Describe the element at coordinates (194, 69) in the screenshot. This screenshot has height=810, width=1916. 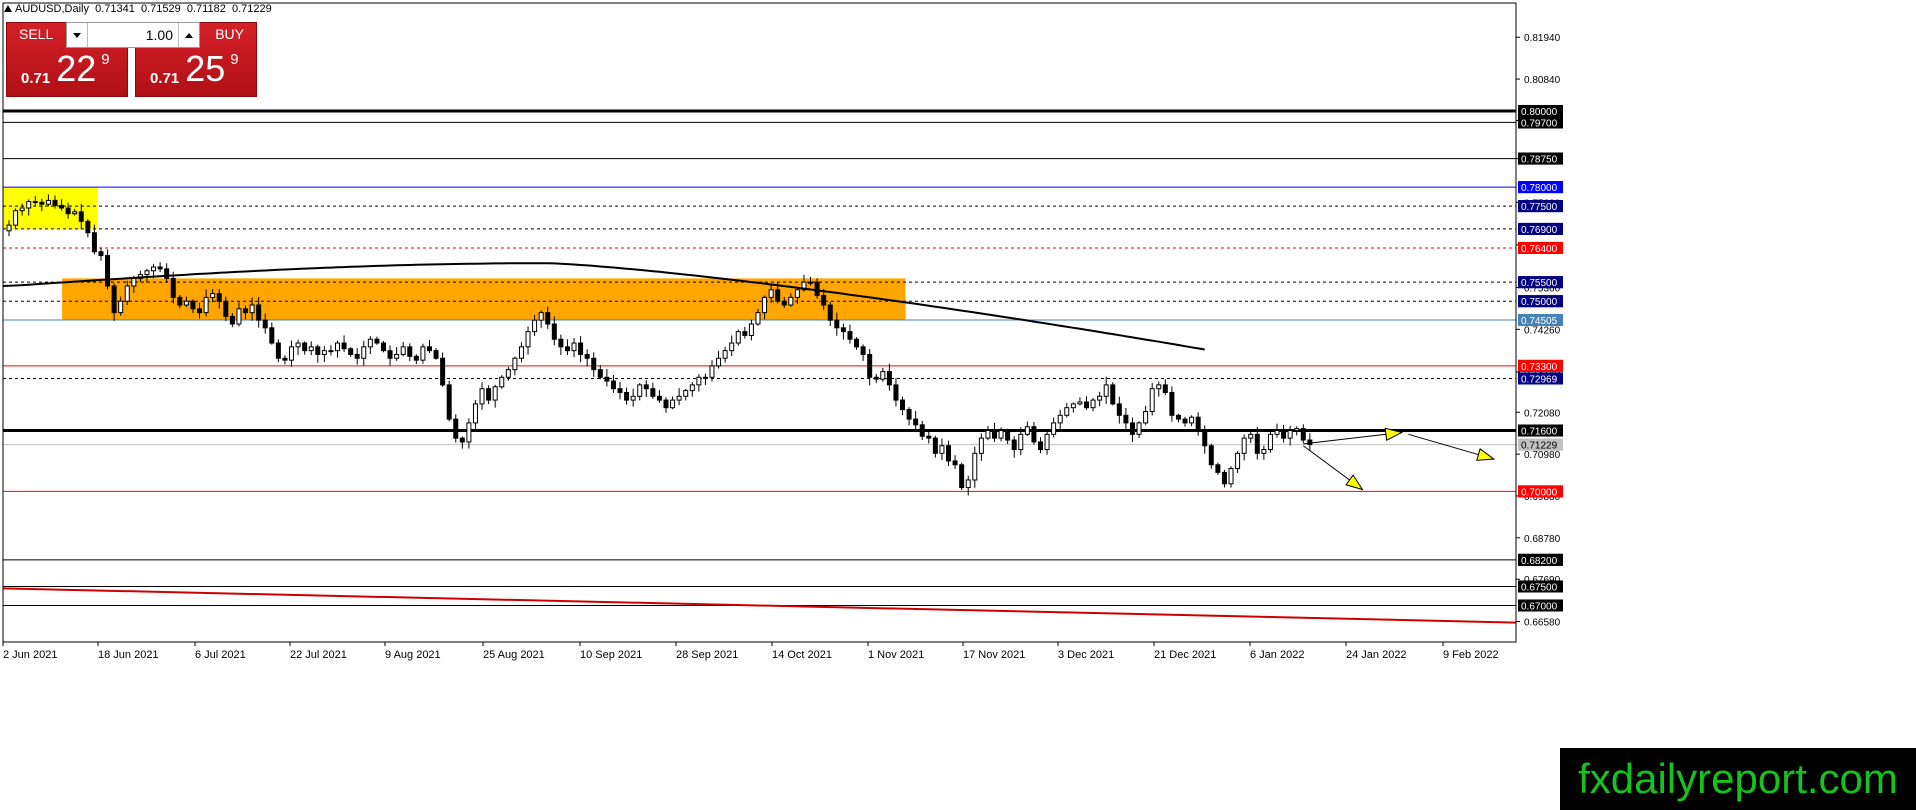
I see `buy-price: 0.71 25 9` at that location.